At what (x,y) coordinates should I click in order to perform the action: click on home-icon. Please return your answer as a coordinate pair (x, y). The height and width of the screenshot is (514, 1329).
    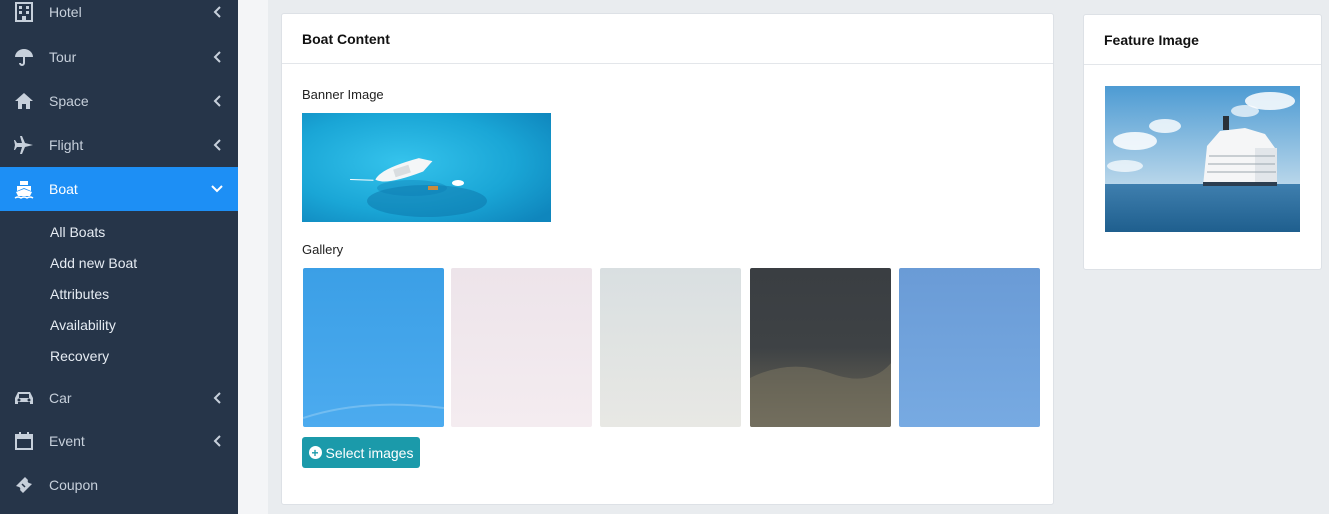
    Looking at the image, I should click on (24, 101).